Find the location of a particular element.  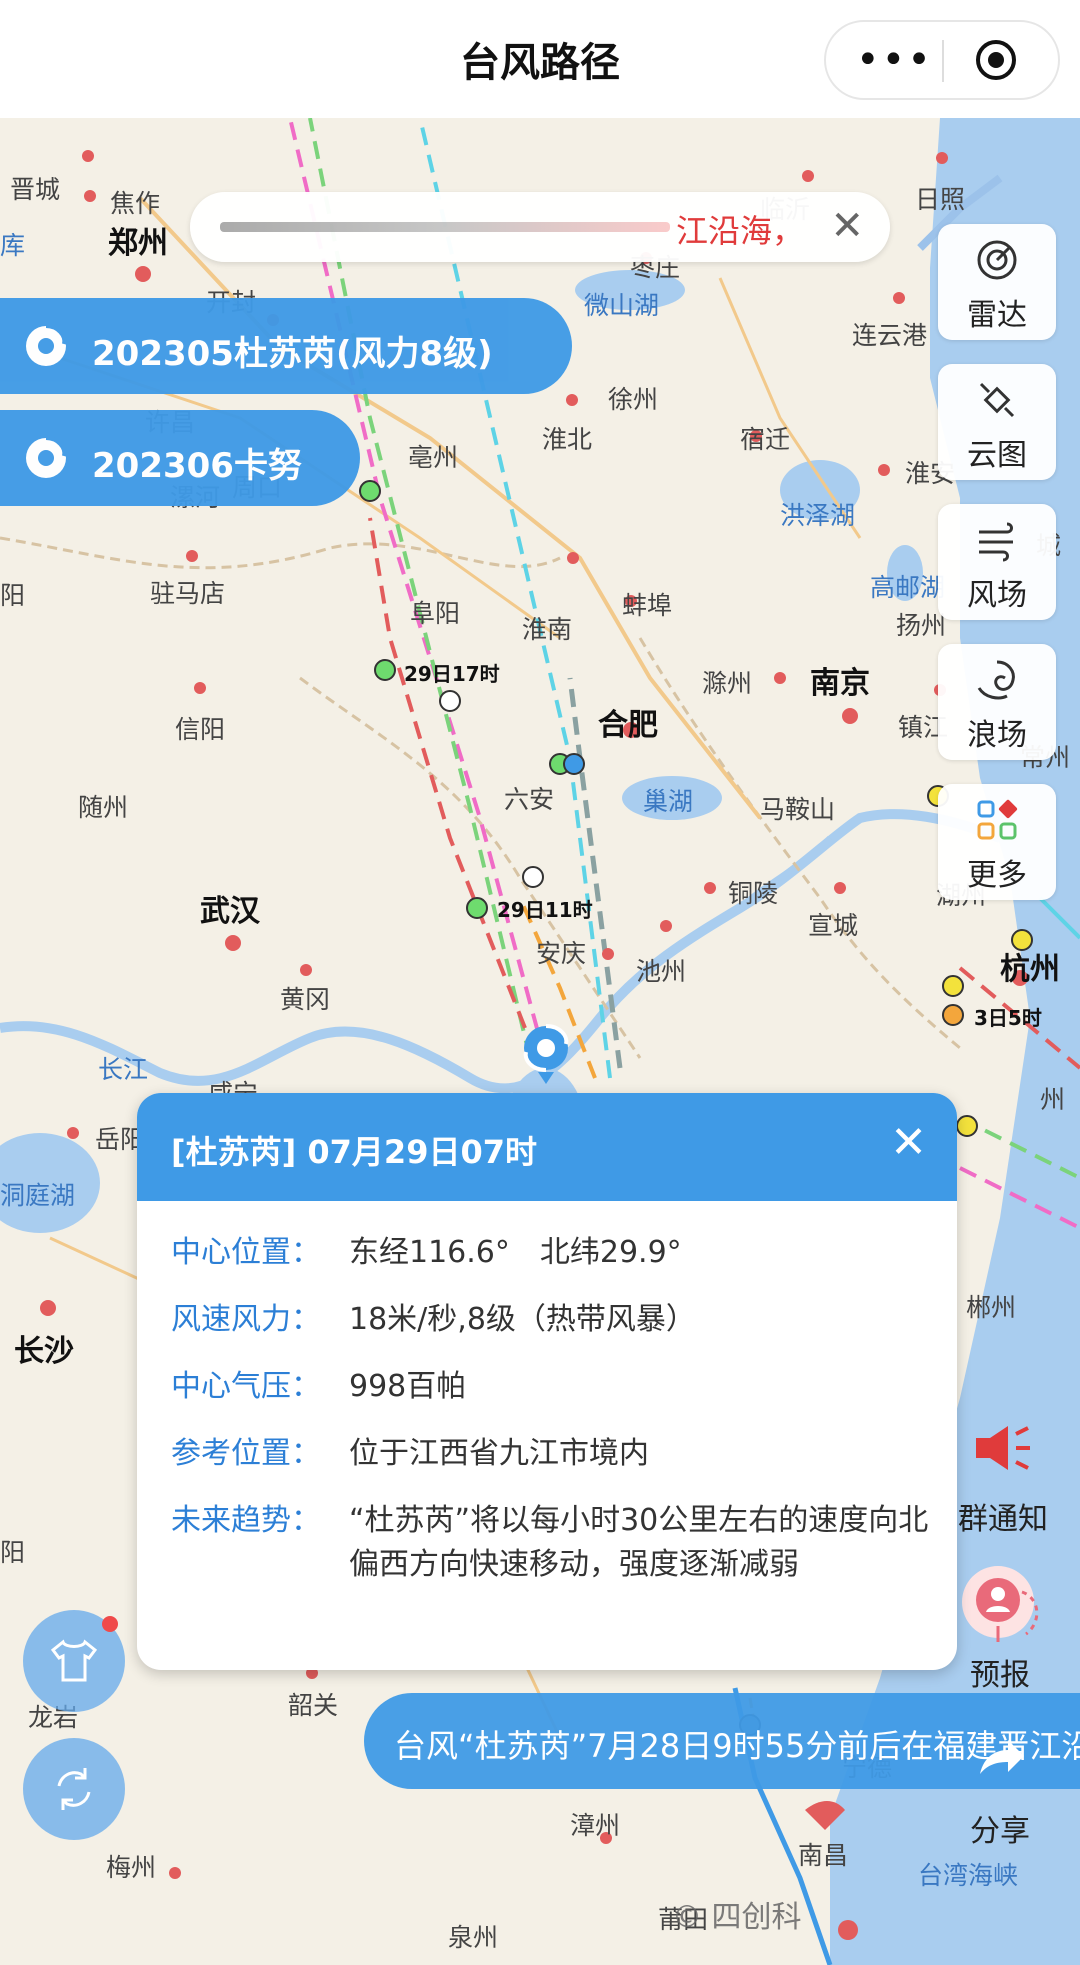

shirt-icon is located at coordinates (74, 1660).